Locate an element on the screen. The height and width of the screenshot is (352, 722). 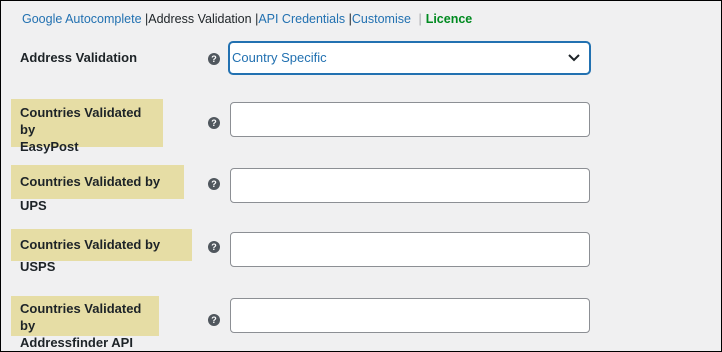
tab-api-credentials: API Credentials is located at coordinates (301, 19).